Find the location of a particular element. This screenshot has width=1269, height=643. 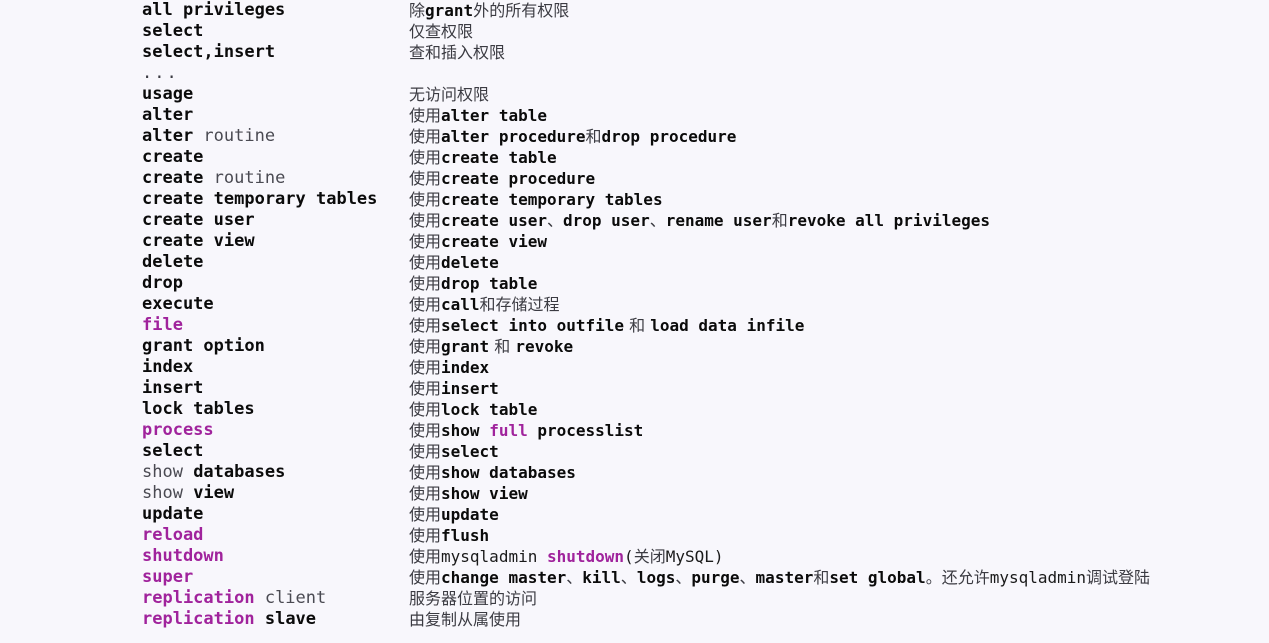

token: usage is located at coordinates (168, 94).